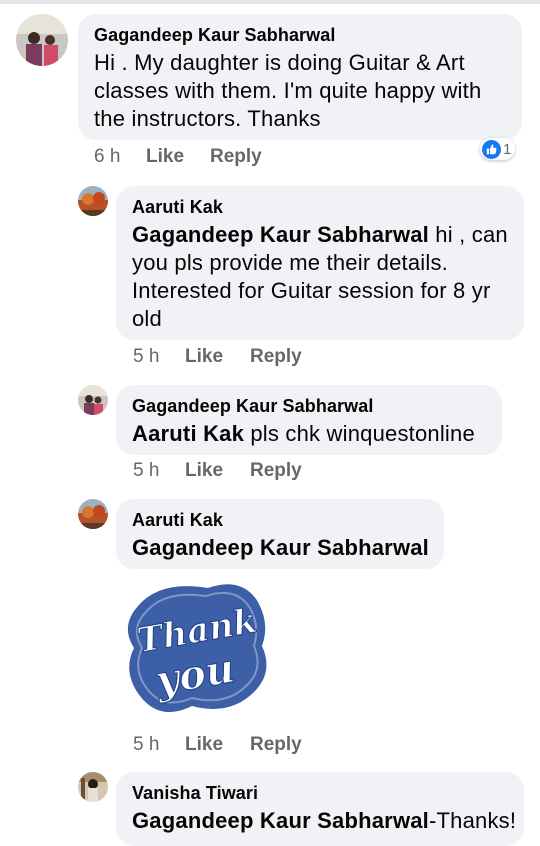 This screenshot has height=846, width=540. What do you see at coordinates (473, 820) in the screenshot?
I see `comment-text: -Thanks!` at bounding box center [473, 820].